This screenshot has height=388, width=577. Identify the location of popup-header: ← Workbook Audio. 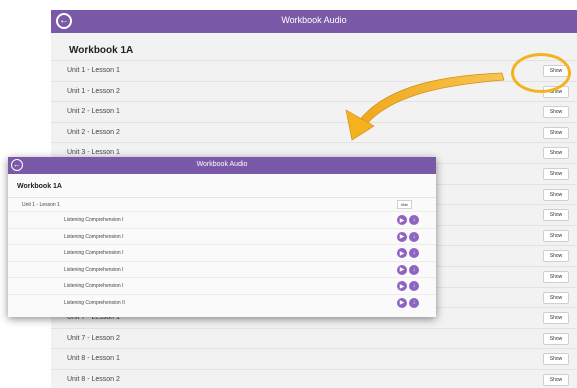
(222, 165).